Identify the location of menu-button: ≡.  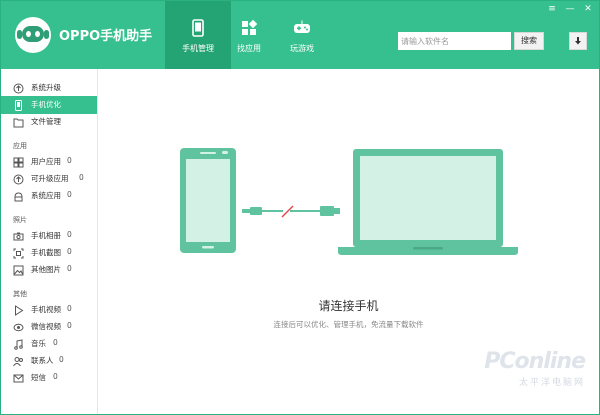
(552, 9).